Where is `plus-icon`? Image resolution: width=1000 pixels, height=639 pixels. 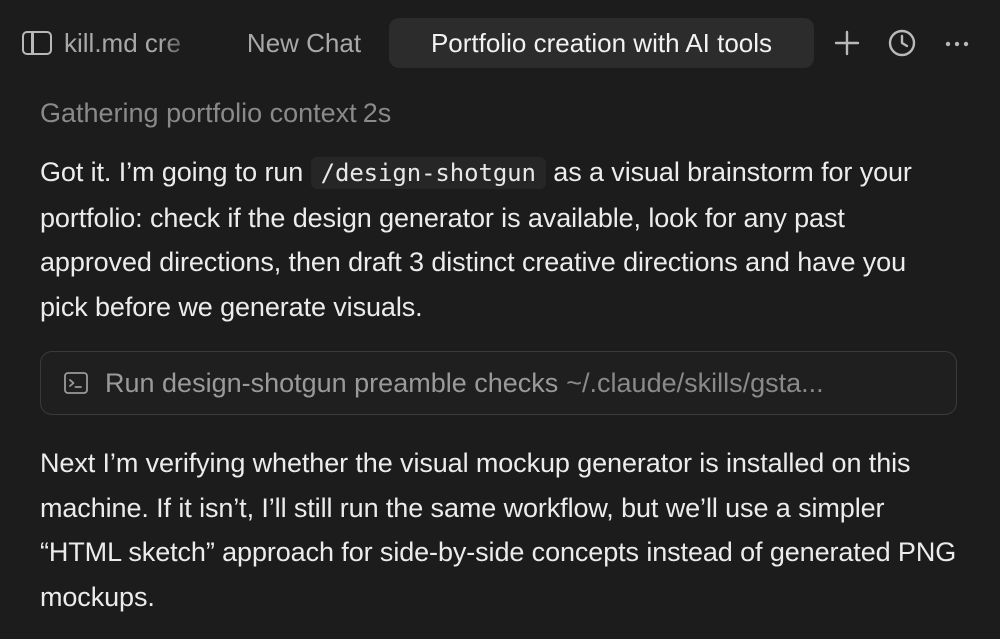
plus-icon is located at coordinates (847, 43).